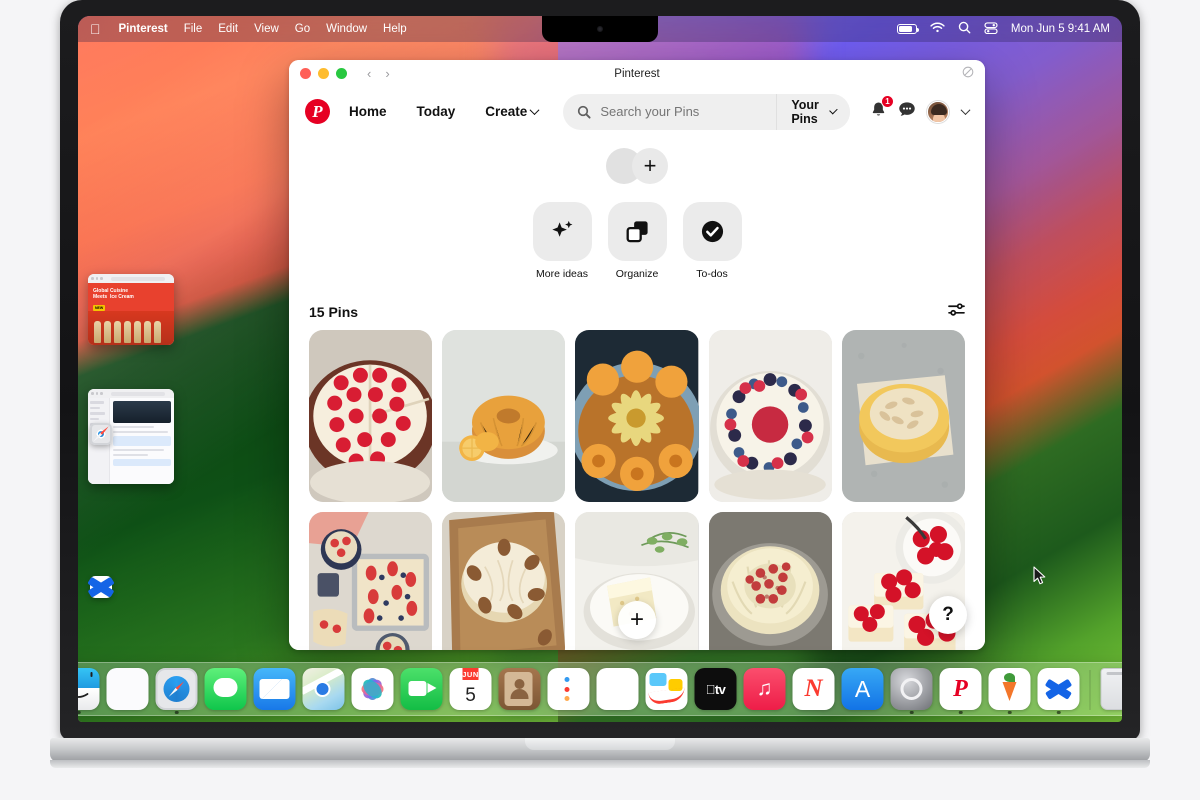 The image size is (1200, 800). What do you see at coordinates (907, 112) in the screenshot?
I see `messages-button` at bounding box center [907, 112].